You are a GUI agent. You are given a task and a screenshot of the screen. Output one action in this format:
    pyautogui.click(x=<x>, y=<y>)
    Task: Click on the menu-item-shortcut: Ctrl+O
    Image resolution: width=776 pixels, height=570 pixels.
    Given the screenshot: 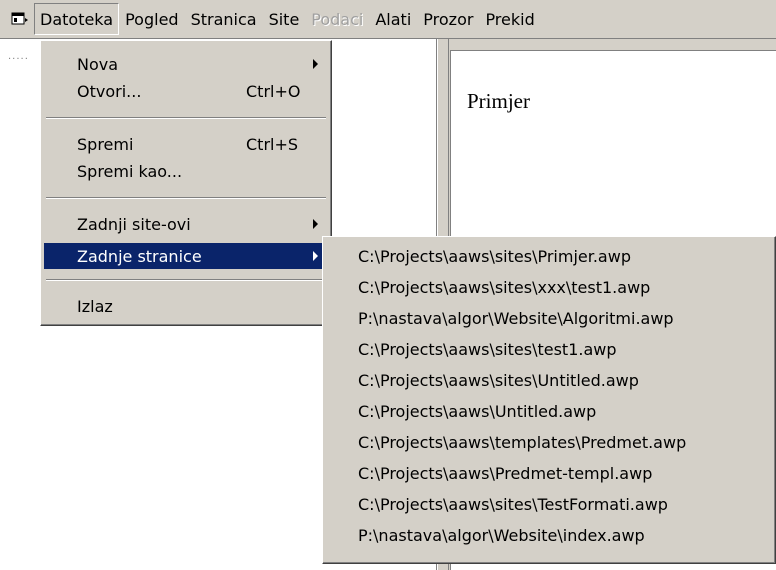 What is the action you would take?
    pyautogui.click(x=273, y=91)
    